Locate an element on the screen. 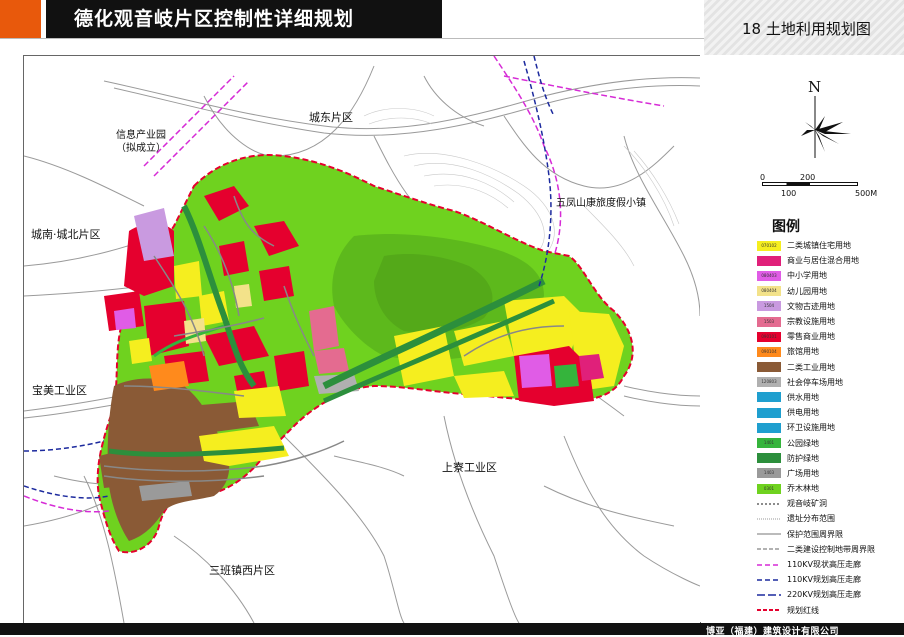 The image size is (904, 637). legend-item-label: 供水用地 is located at coordinates (803, 397).